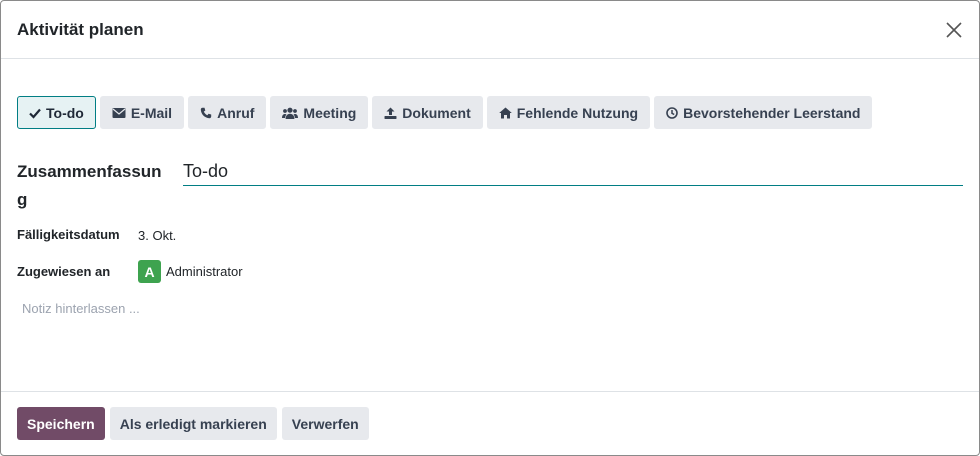 The image size is (980, 456). I want to click on activity-type-document: Dokument, so click(427, 112).